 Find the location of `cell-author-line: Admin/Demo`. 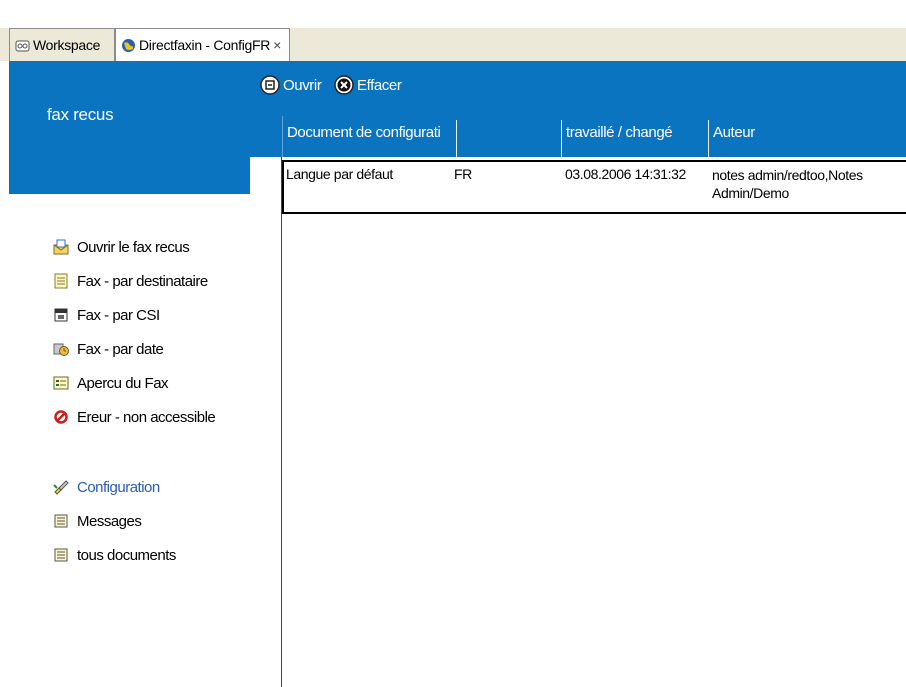

cell-author-line: Admin/Demo is located at coordinates (750, 193).